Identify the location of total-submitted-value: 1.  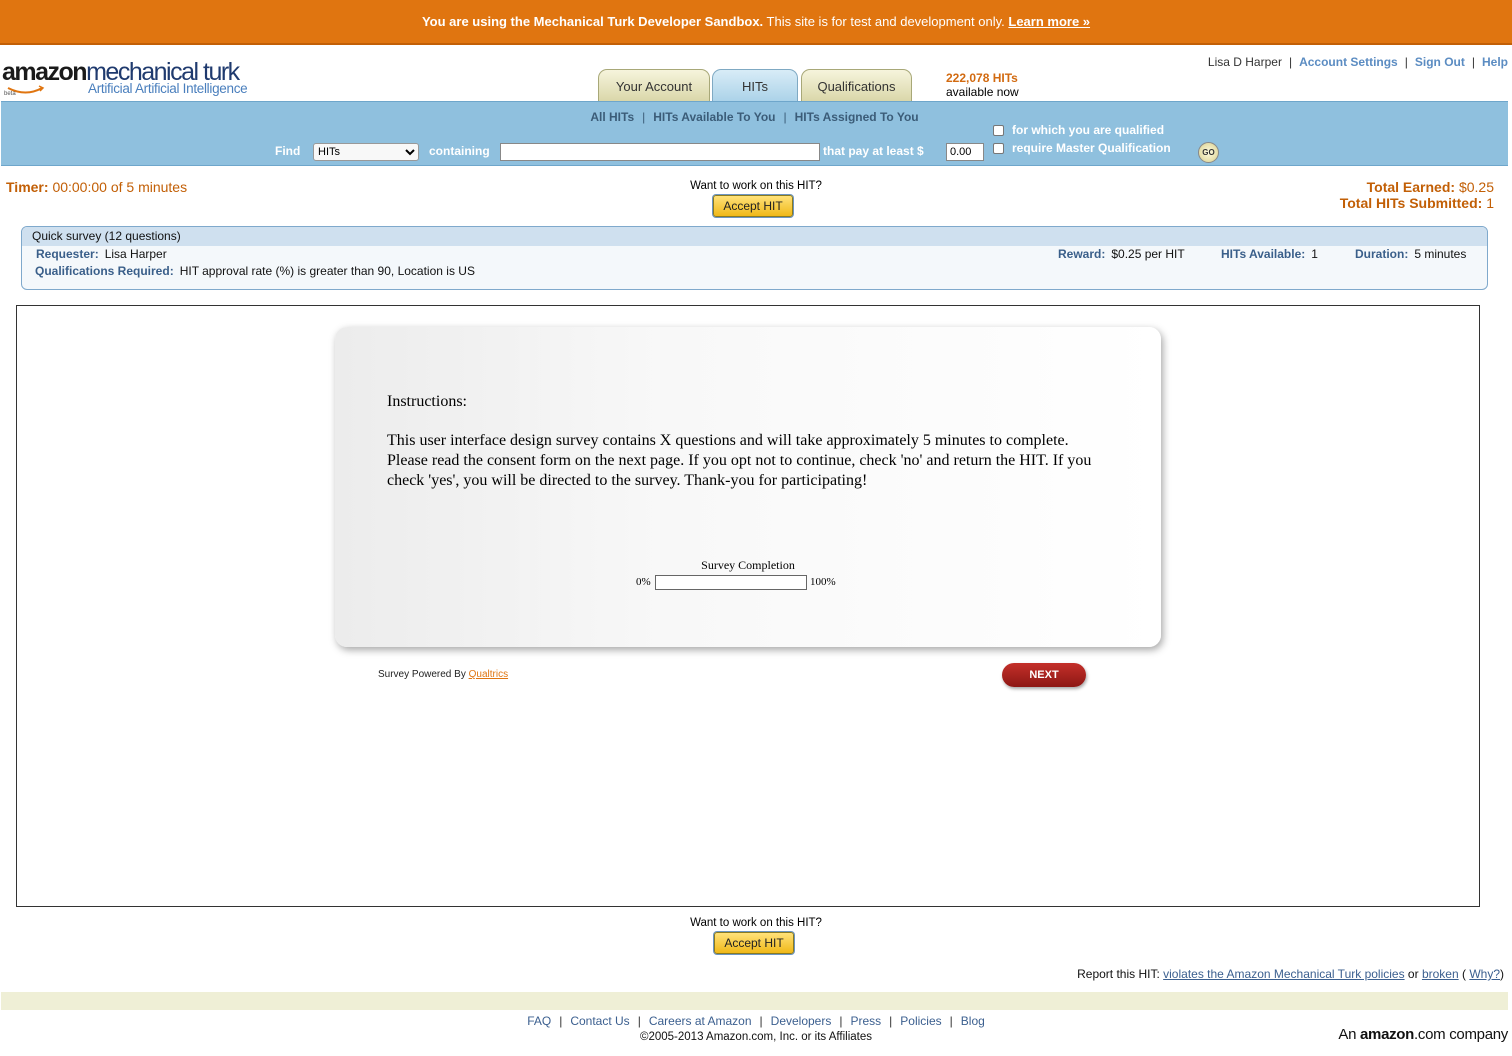
(1490, 203).